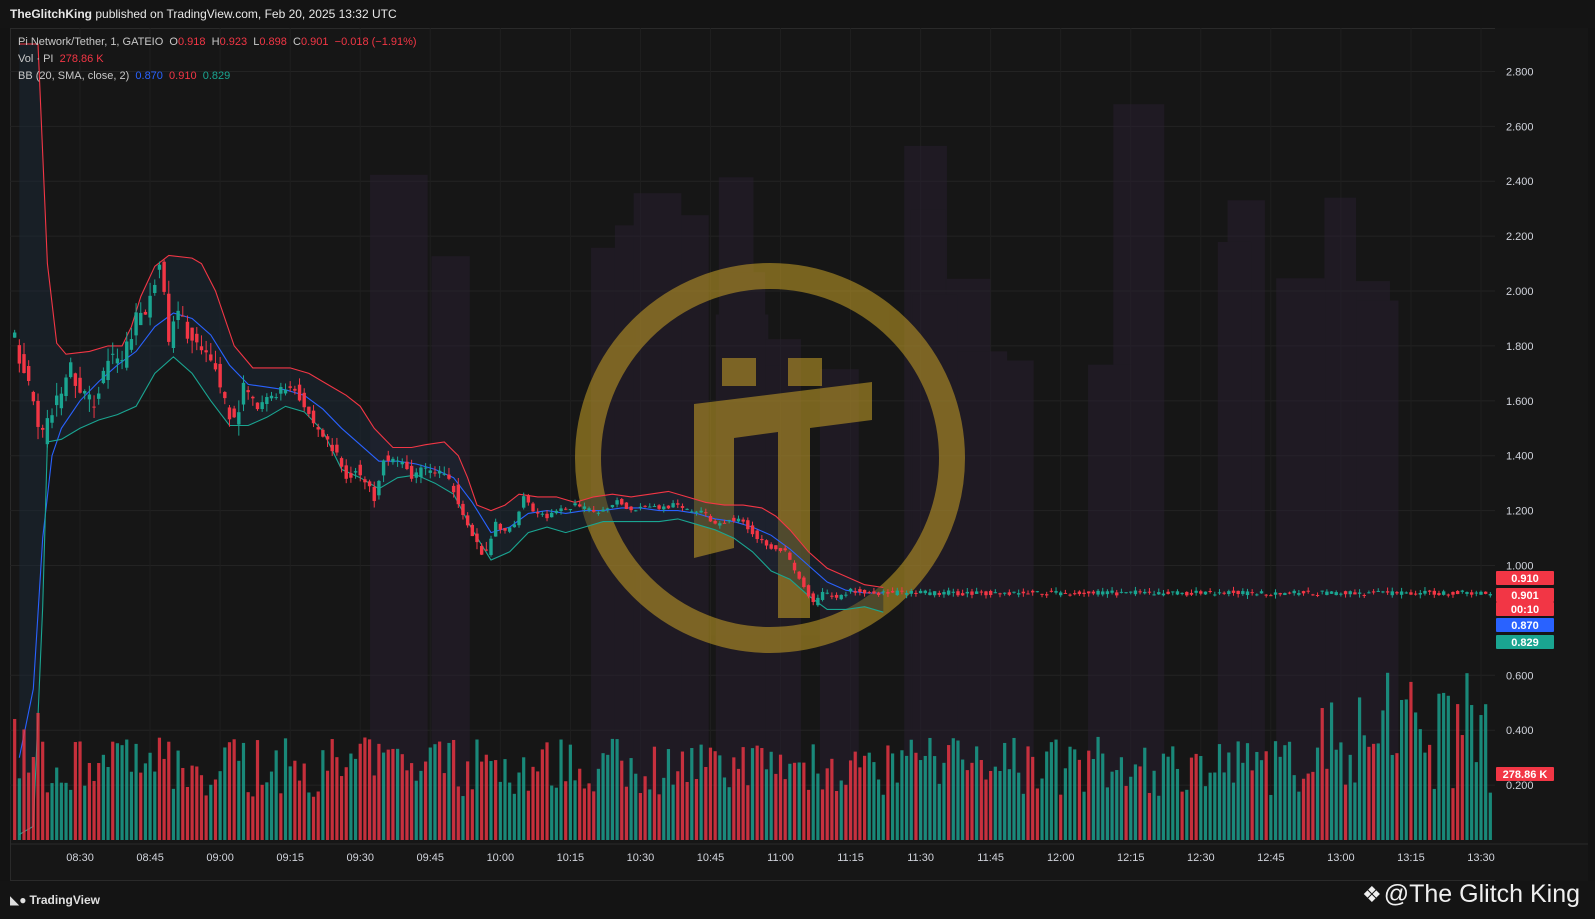 This screenshot has width=1595, height=919. Describe the element at coordinates (51, 14) in the screenshot. I see `publisher-name: TheGlitchKing` at that location.